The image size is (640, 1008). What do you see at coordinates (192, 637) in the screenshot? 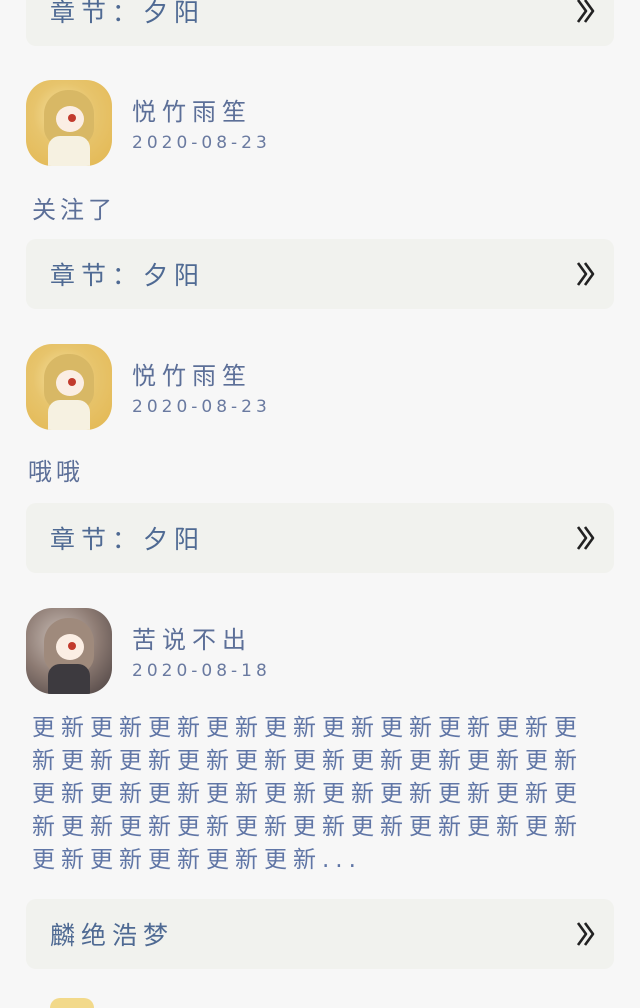
I see `comment-username: 苦说不出` at bounding box center [192, 637].